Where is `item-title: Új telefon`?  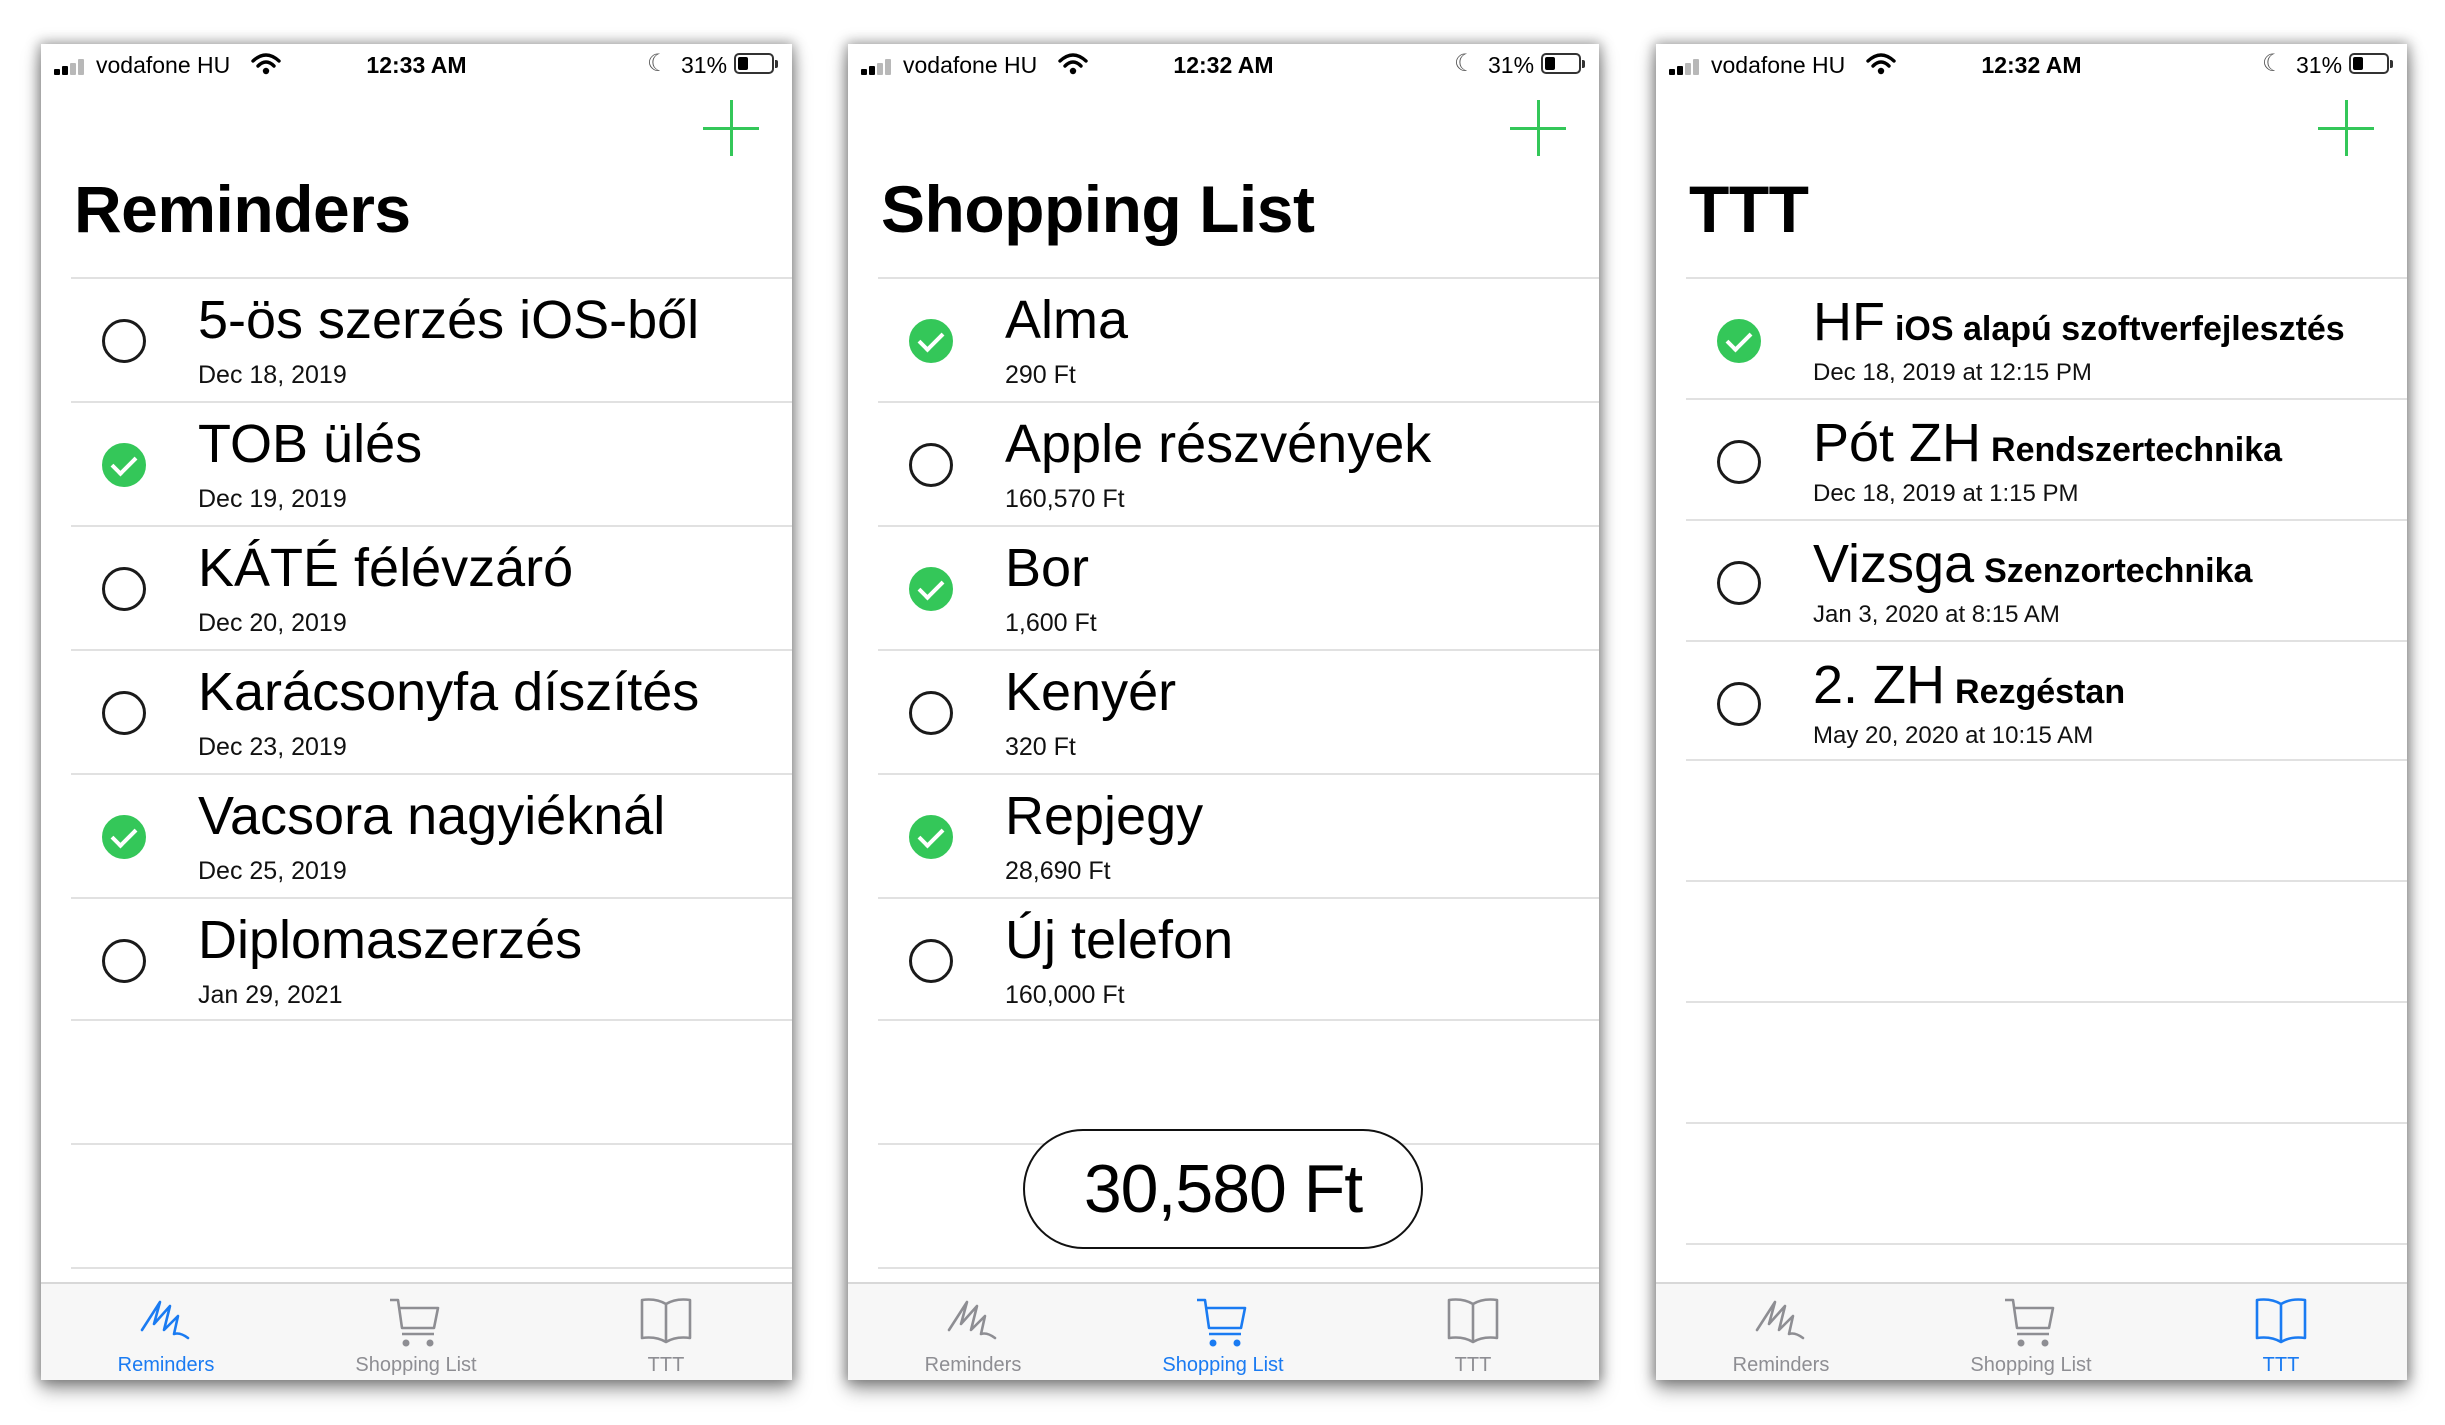
item-title: Új telefon is located at coordinates (1119, 940).